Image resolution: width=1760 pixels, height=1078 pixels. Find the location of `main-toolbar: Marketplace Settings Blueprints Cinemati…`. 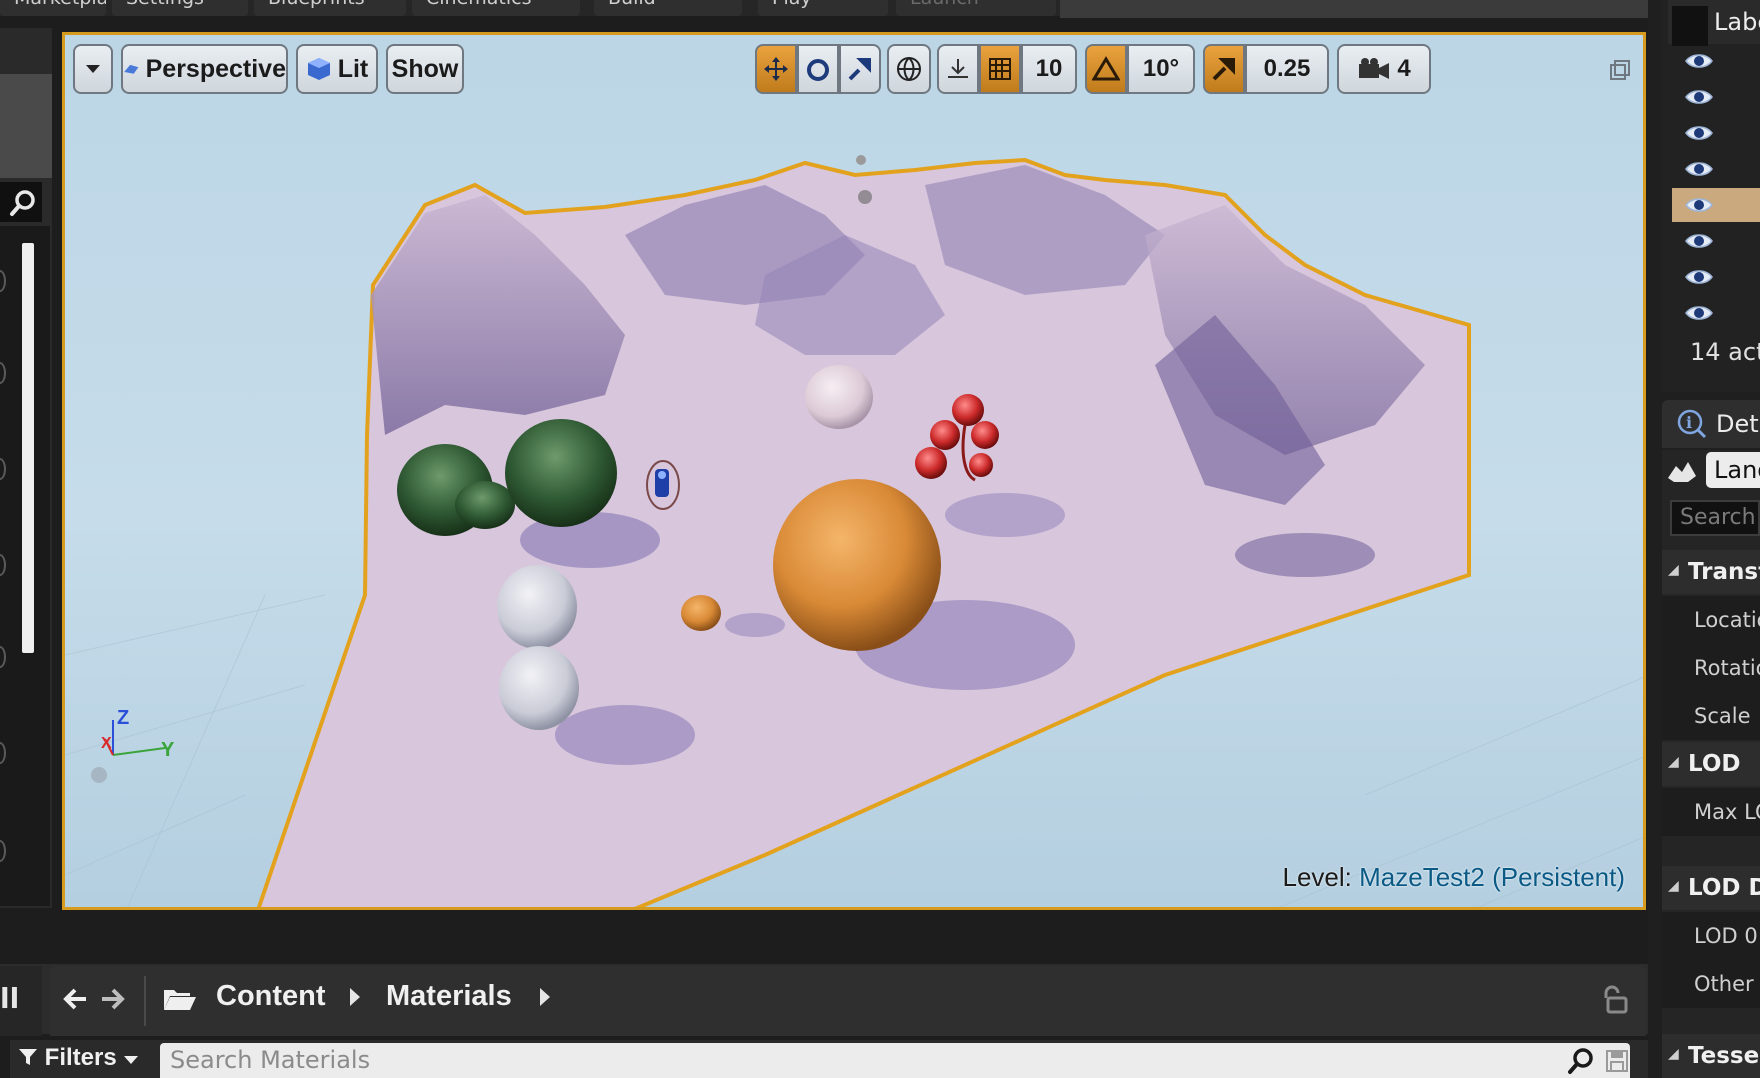

main-toolbar: Marketplace Settings Blueprints Cinemati… is located at coordinates (530, 8).